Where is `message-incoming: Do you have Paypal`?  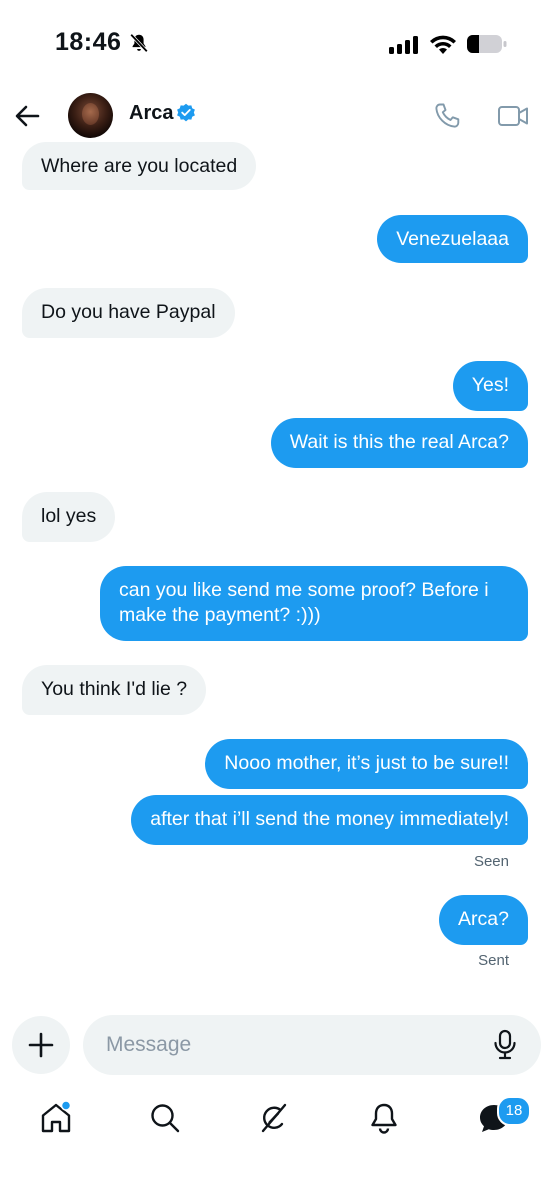 message-incoming: Do you have Paypal is located at coordinates (128, 313).